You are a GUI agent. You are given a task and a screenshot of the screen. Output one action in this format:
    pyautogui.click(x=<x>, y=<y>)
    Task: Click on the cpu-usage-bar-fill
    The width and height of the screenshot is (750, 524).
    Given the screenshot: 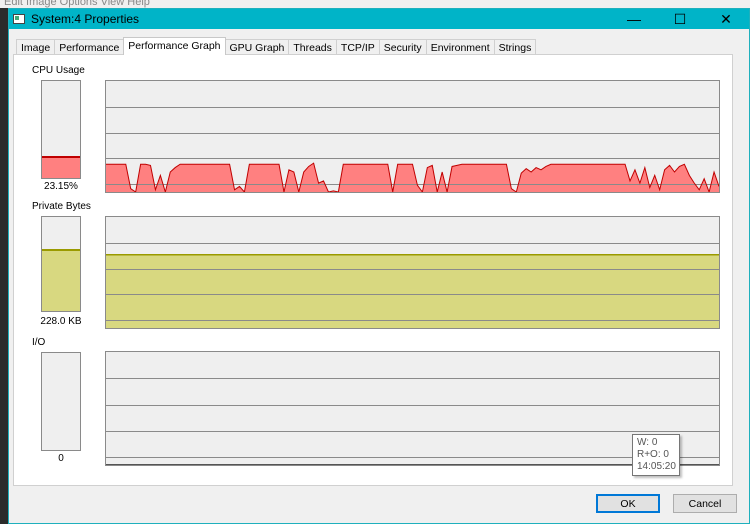 What is the action you would take?
    pyautogui.click(x=61, y=166)
    